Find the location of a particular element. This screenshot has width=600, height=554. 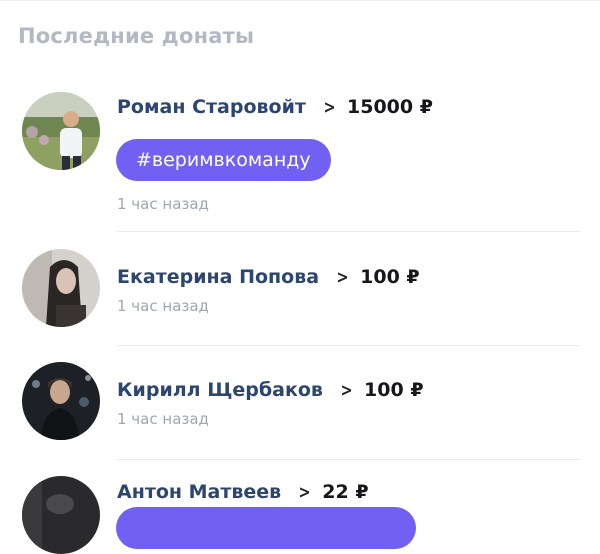

donor-name: Антон Матвеев is located at coordinates (199, 492).